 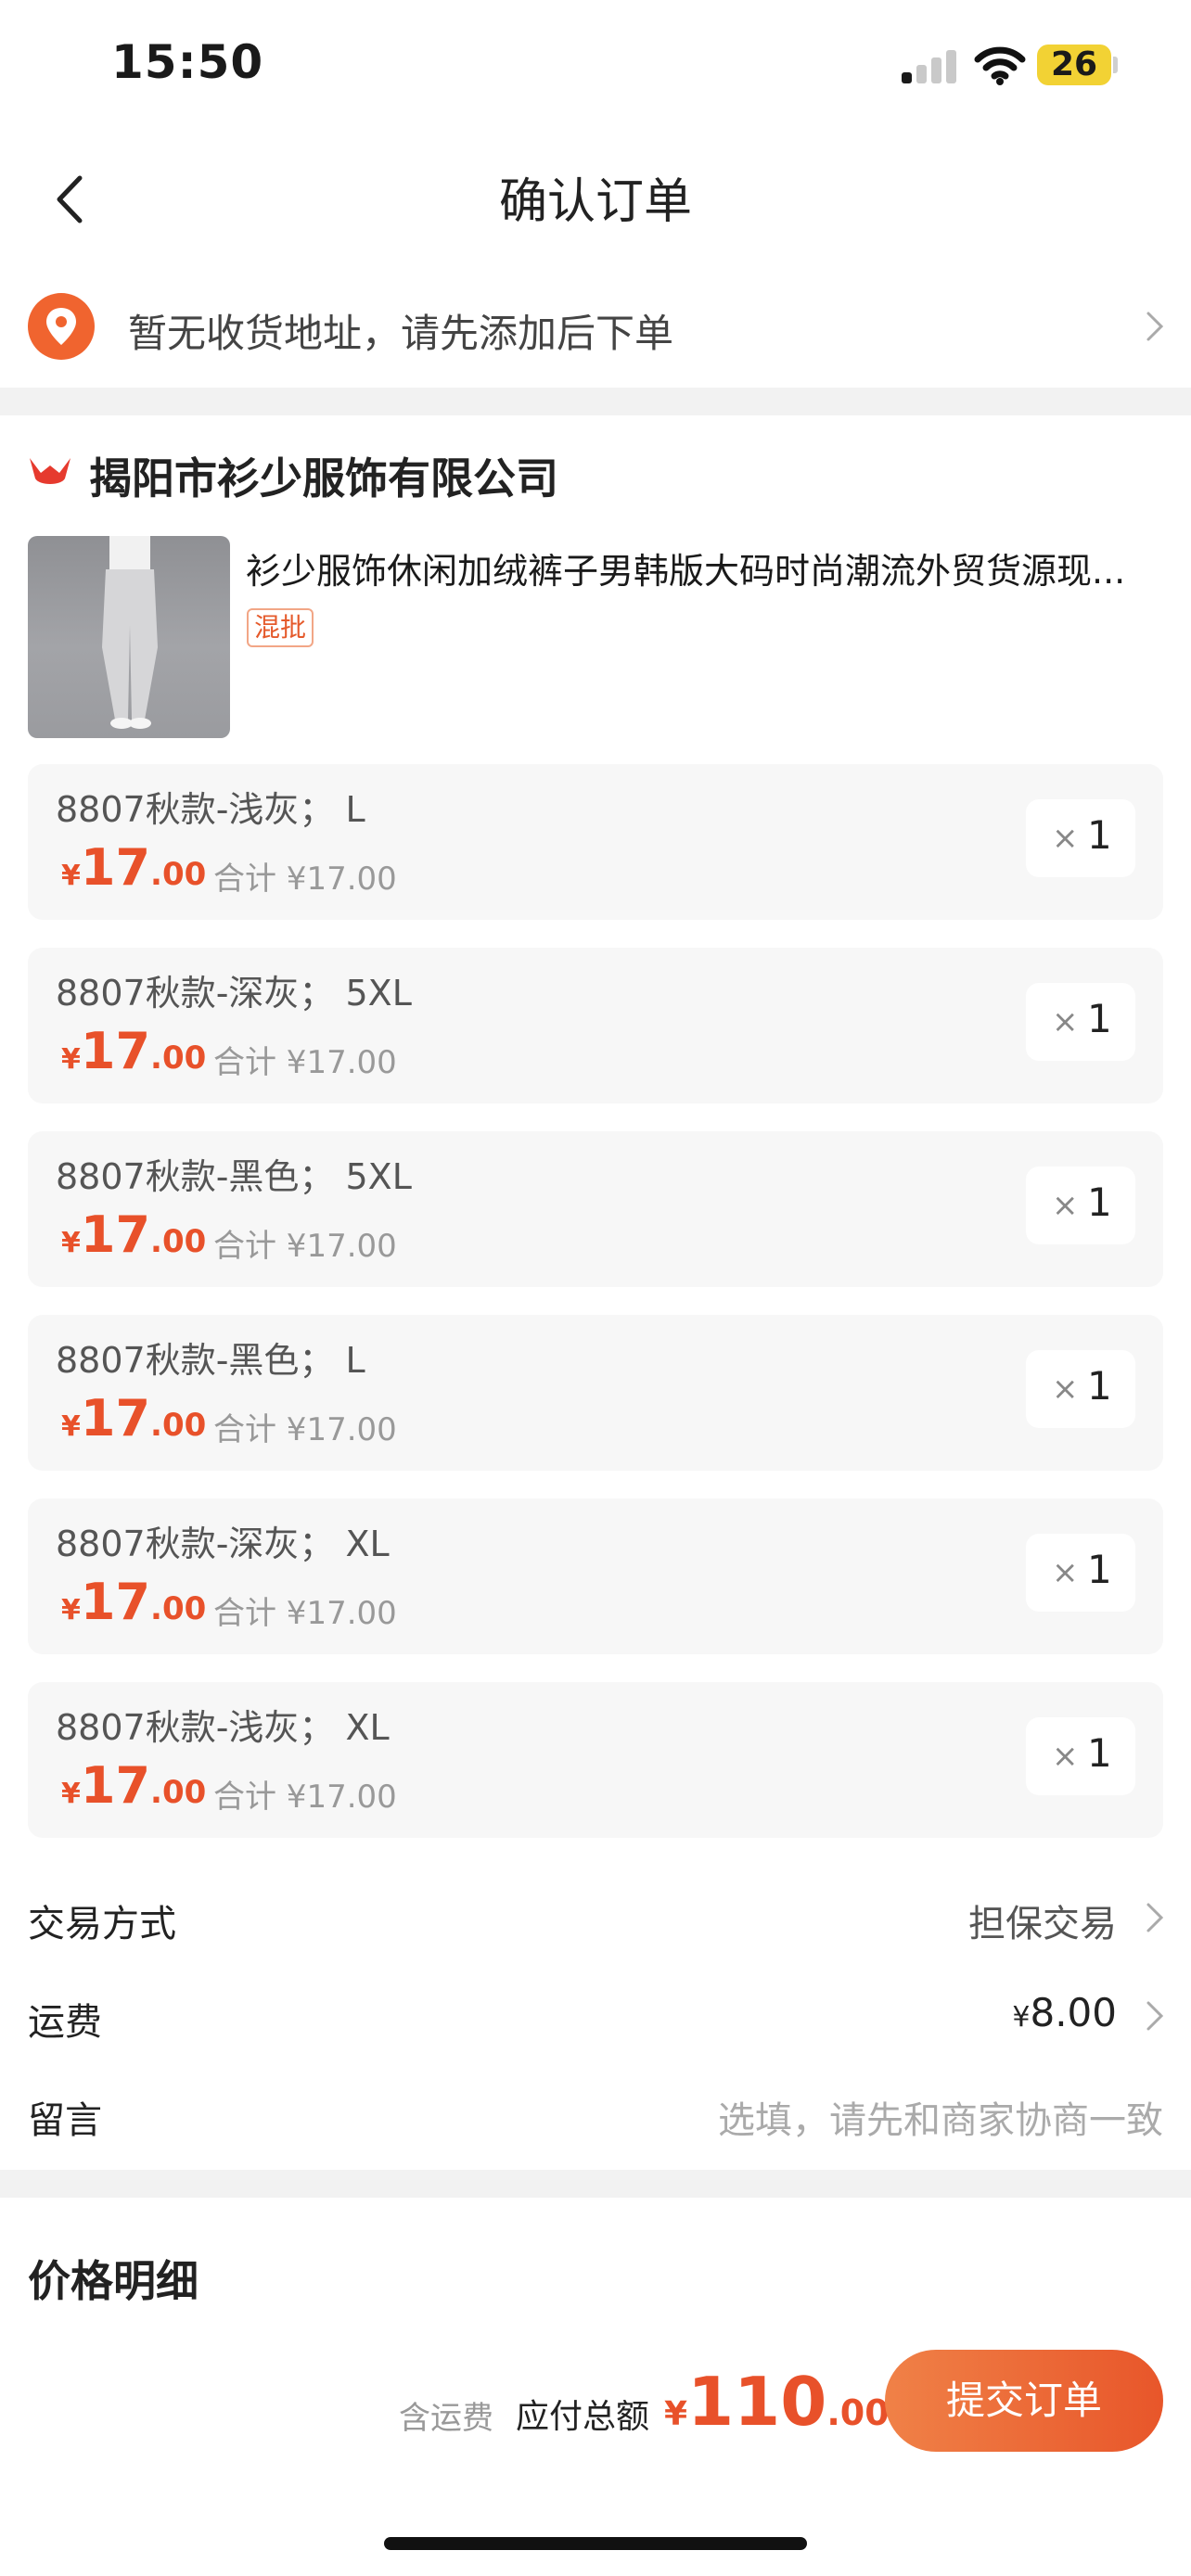 I want to click on includes-shipping-note: 含运费, so click(x=446, y=2419).